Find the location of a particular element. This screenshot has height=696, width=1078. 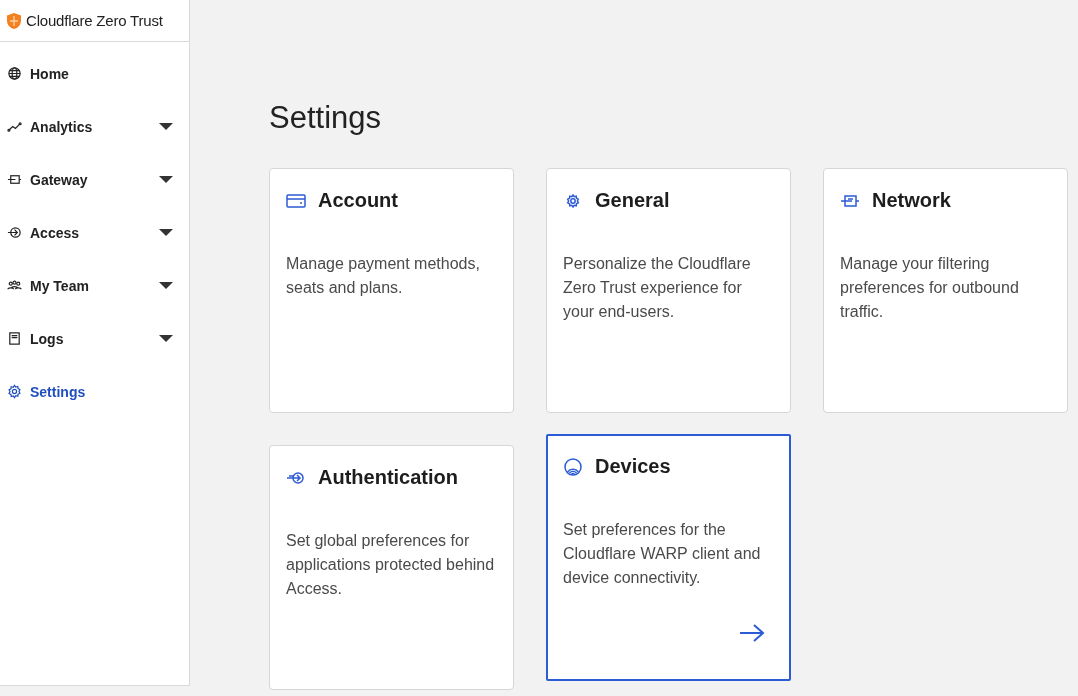

sidebar-item: Gateway is located at coordinates (94, 179).